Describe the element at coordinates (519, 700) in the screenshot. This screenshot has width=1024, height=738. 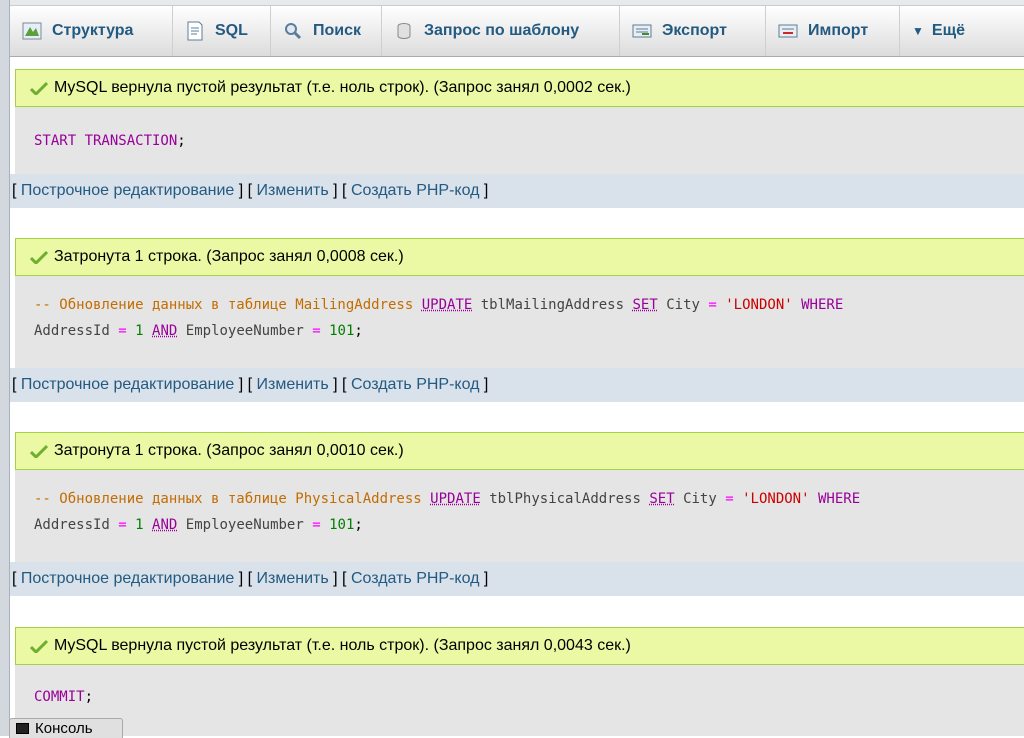
I see `sql-code: COMMIT;` at that location.